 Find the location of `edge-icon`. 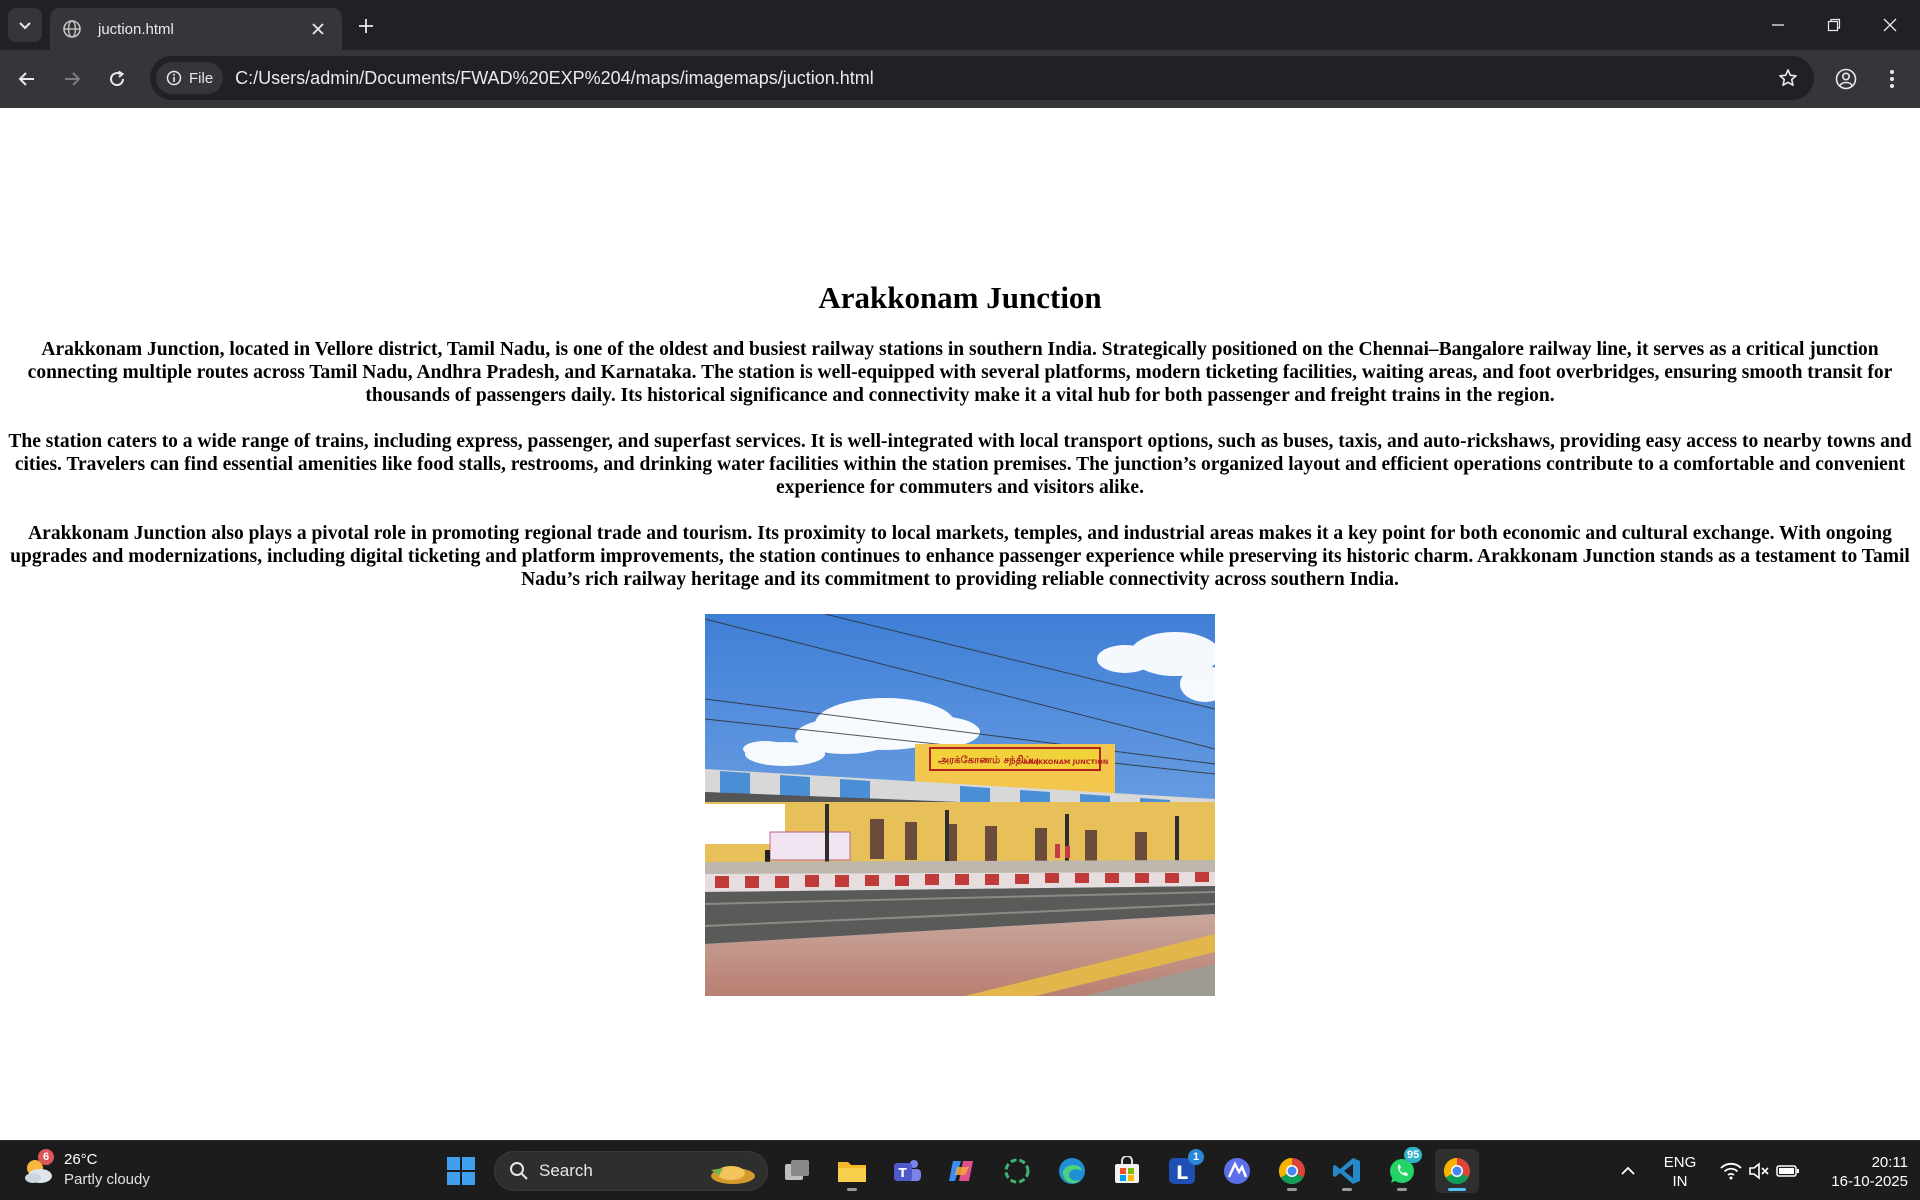

edge-icon is located at coordinates (1072, 1171).